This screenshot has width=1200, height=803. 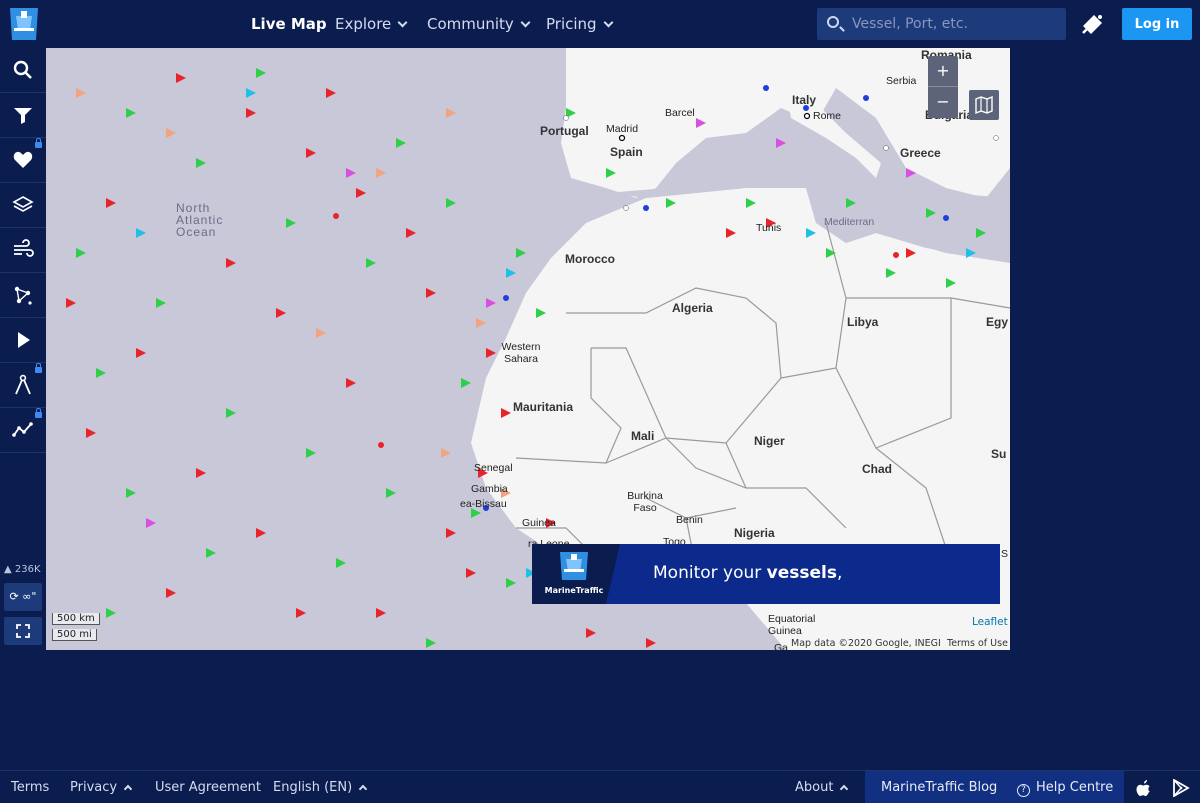 What do you see at coordinates (943, 71) in the screenshot?
I see `zoom-in-button: +` at bounding box center [943, 71].